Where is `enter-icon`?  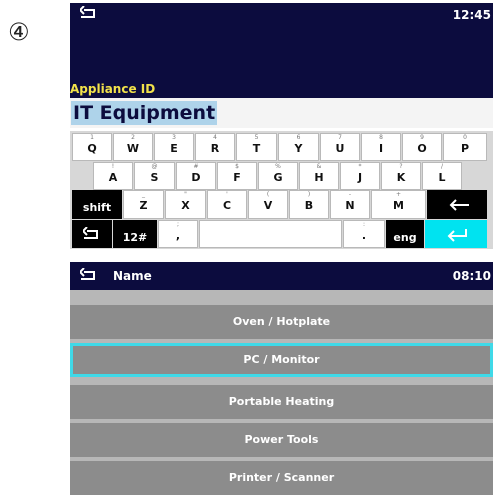
enter-icon is located at coordinates (457, 235).